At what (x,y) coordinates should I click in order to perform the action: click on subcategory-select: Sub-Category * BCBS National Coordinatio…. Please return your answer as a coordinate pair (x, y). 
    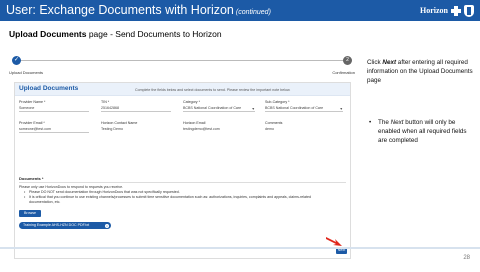
    Looking at the image, I should click on (304, 106).